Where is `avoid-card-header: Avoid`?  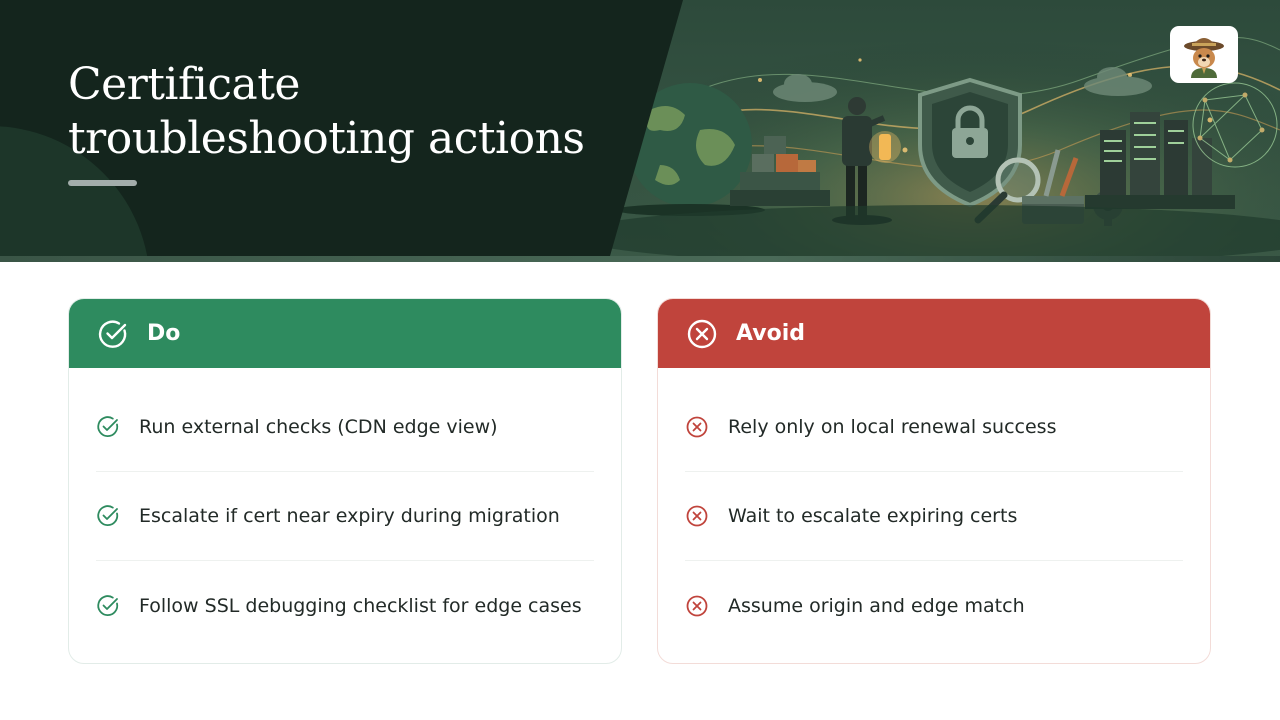
avoid-card-header: Avoid is located at coordinates (934, 333).